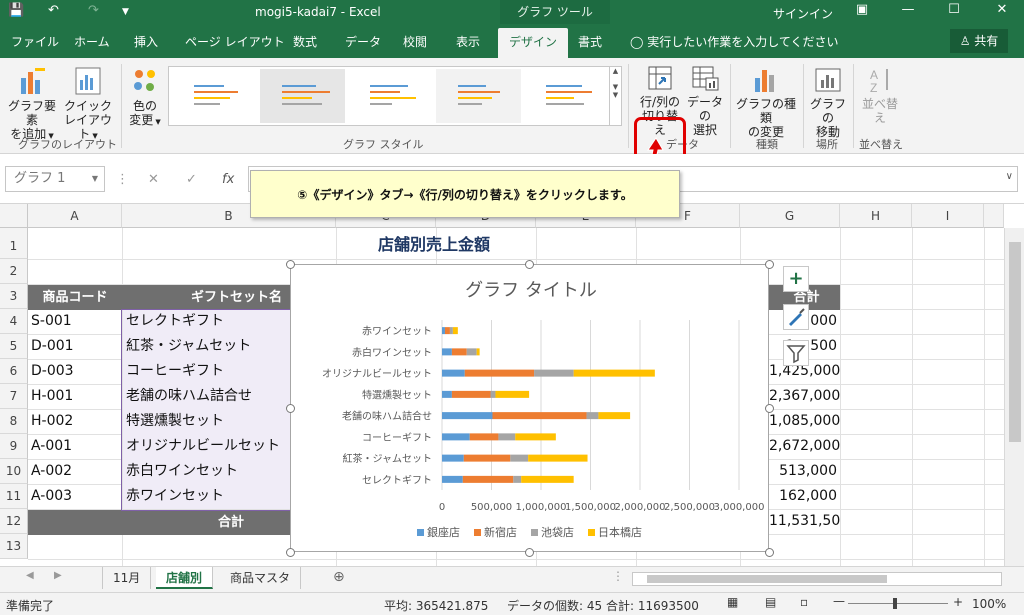  Describe the element at coordinates (1009, 176) in the screenshot. I see `expand-formula-icon: ∨` at that location.